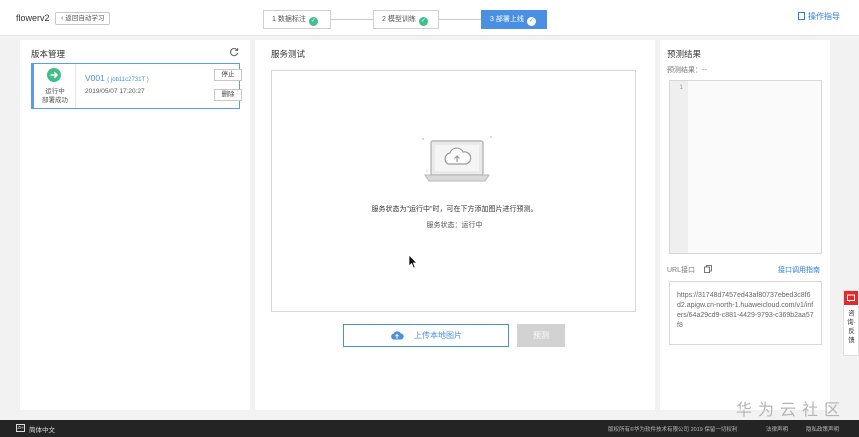 The width and height of the screenshot is (859, 437). Describe the element at coordinates (684, 54) in the screenshot. I see `panel-title: 预测结果` at that location.